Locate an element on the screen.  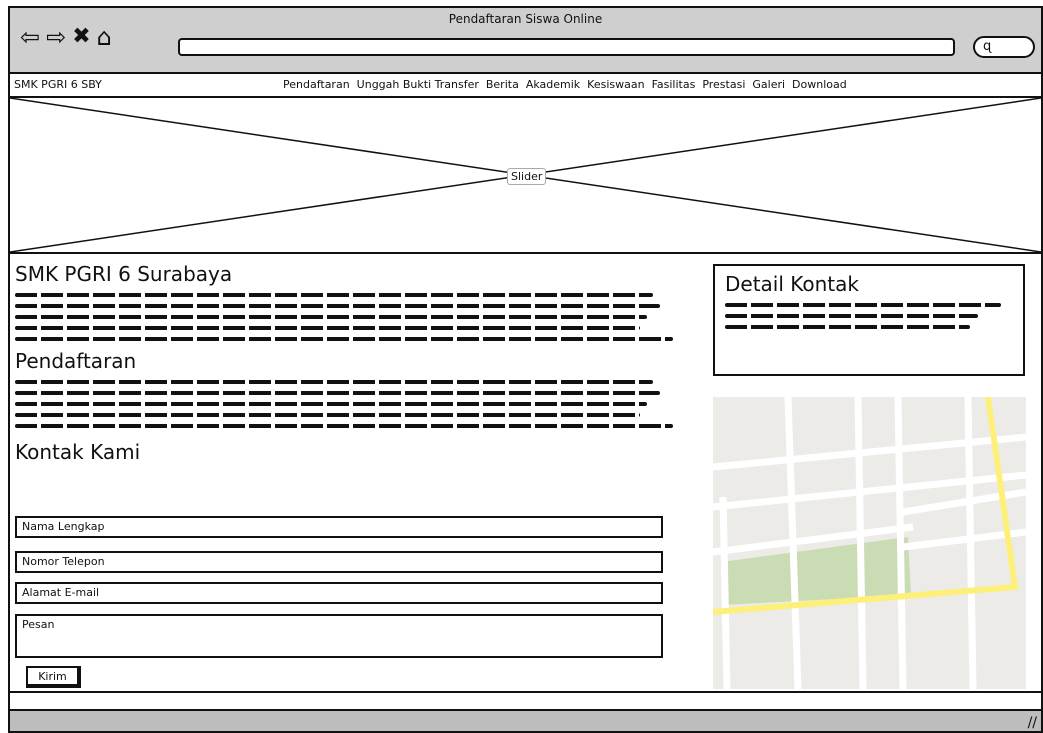
menu-item: Galeri is located at coordinates (768, 85).